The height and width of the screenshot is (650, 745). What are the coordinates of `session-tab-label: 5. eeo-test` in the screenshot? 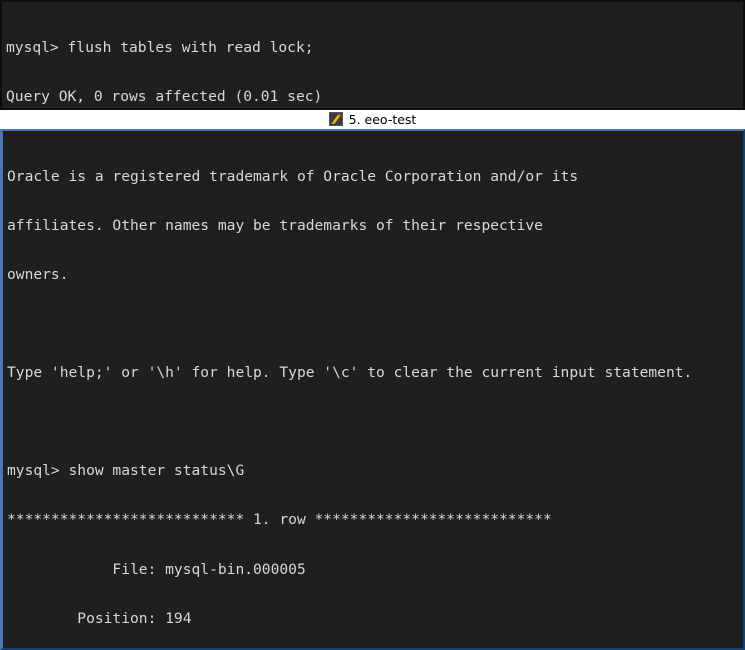 It's located at (382, 119).